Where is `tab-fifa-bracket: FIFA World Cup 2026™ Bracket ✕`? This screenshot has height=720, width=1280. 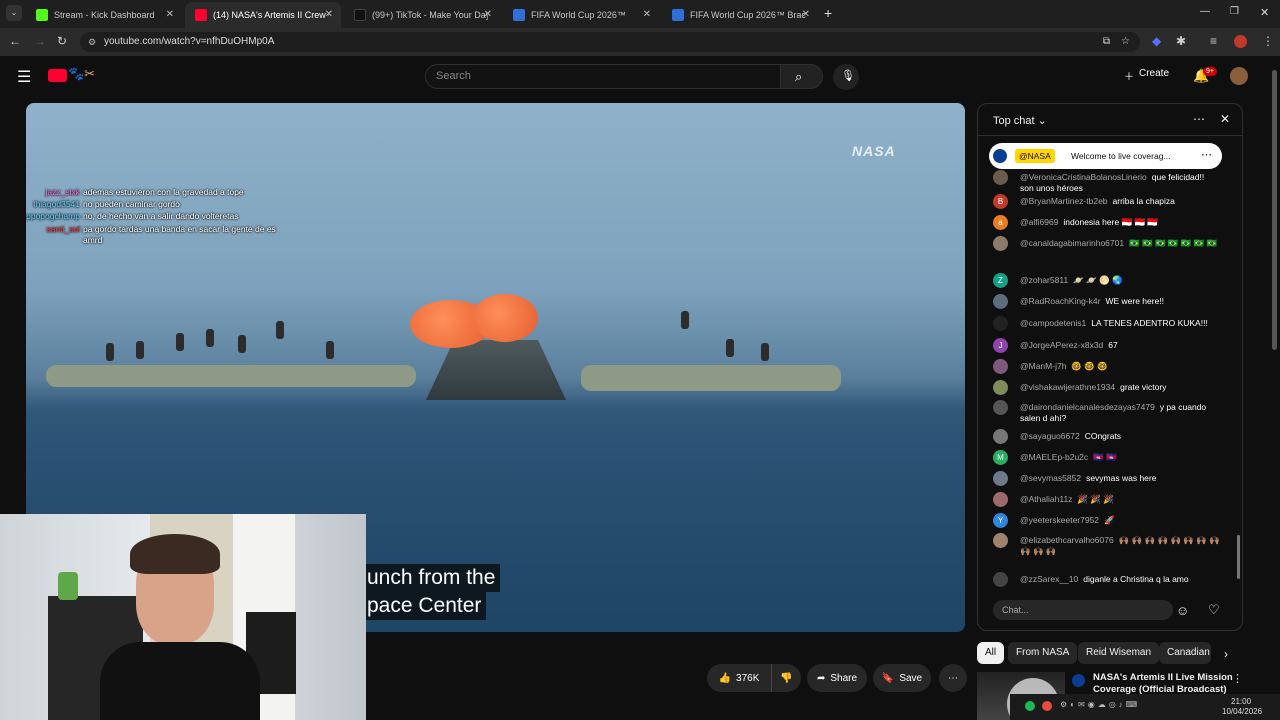
tab-fifa-bracket: FIFA World Cup 2026™ Bracket ✕ is located at coordinates (740, 15).